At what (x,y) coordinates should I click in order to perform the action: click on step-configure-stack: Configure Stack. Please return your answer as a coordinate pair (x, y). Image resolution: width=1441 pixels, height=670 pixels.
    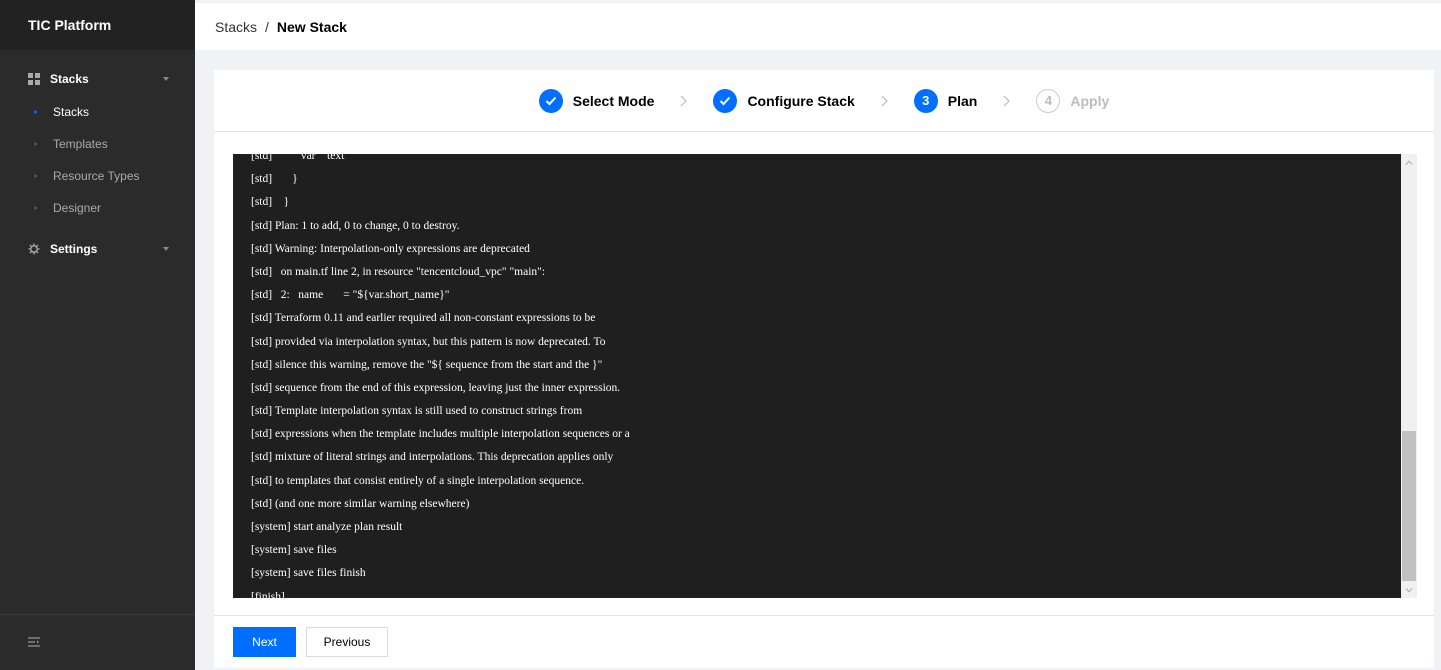
    Looking at the image, I should click on (784, 100).